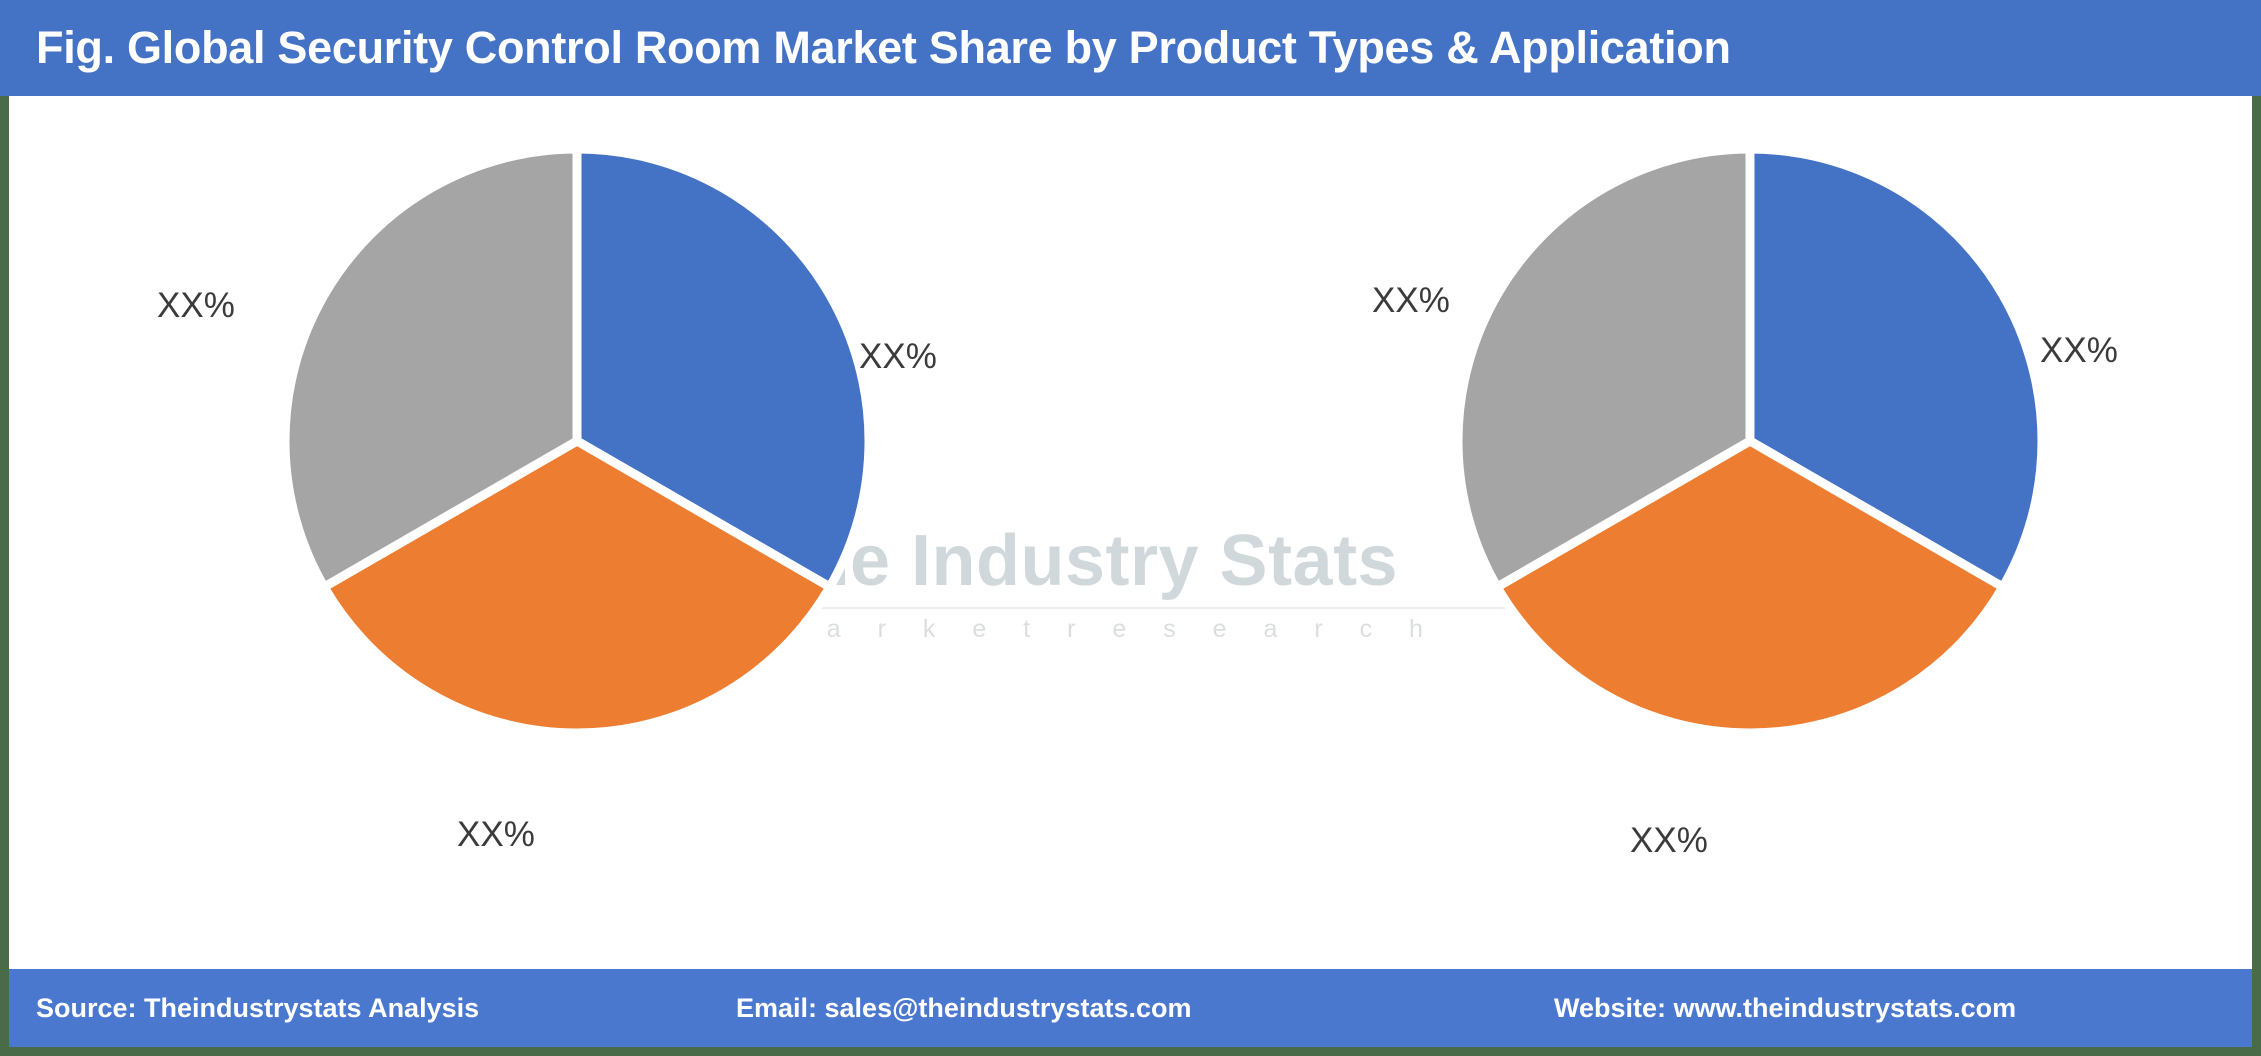 This screenshot has height=1056, width=2261. I want to click on footer-website-text: Website: www.theindustrystats.com, so click(1785, 1008).